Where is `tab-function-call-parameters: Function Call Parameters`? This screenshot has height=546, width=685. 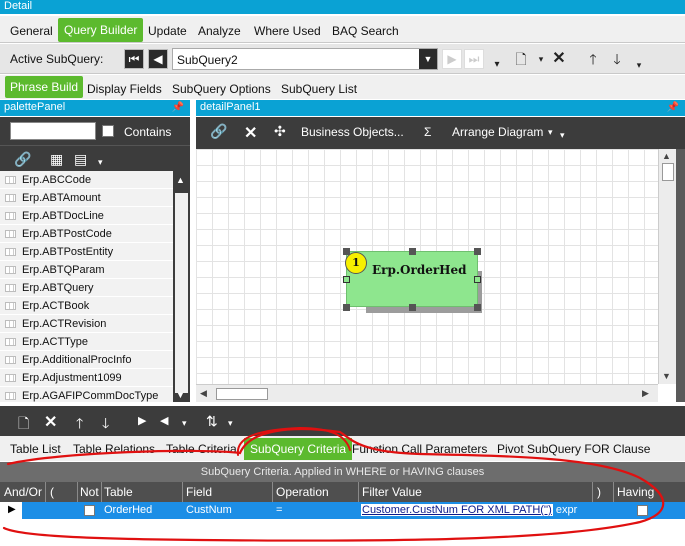 tab-function-call-parameters: Function Call Parameters is located at coordinates (419, 449).